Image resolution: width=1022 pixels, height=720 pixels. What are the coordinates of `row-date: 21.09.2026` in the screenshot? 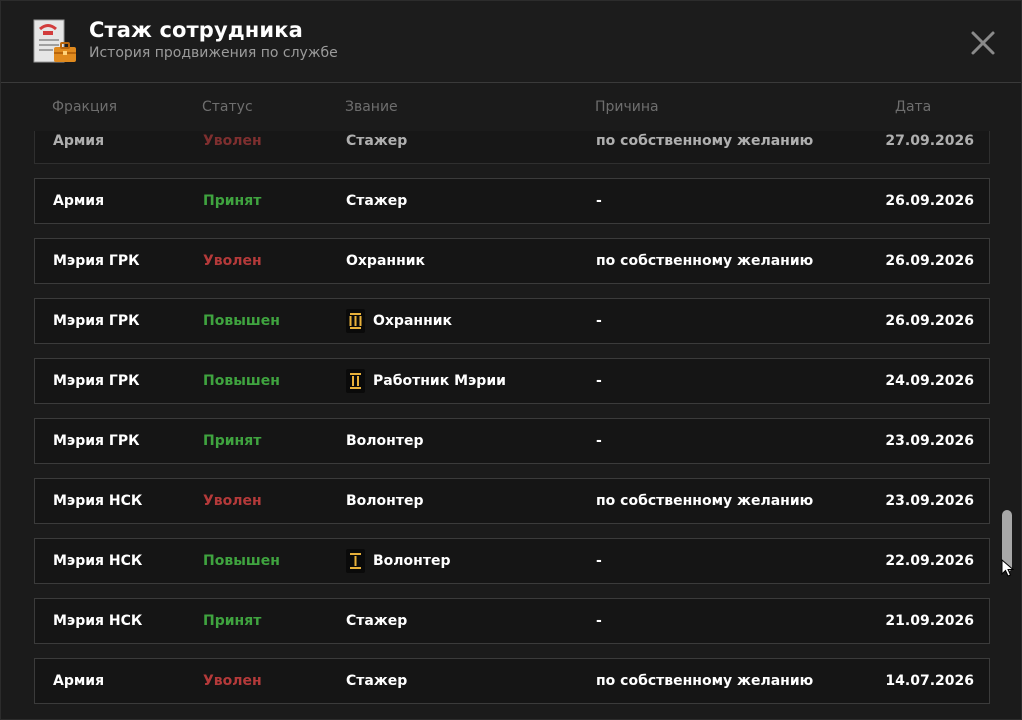 It's located at (929, 621).